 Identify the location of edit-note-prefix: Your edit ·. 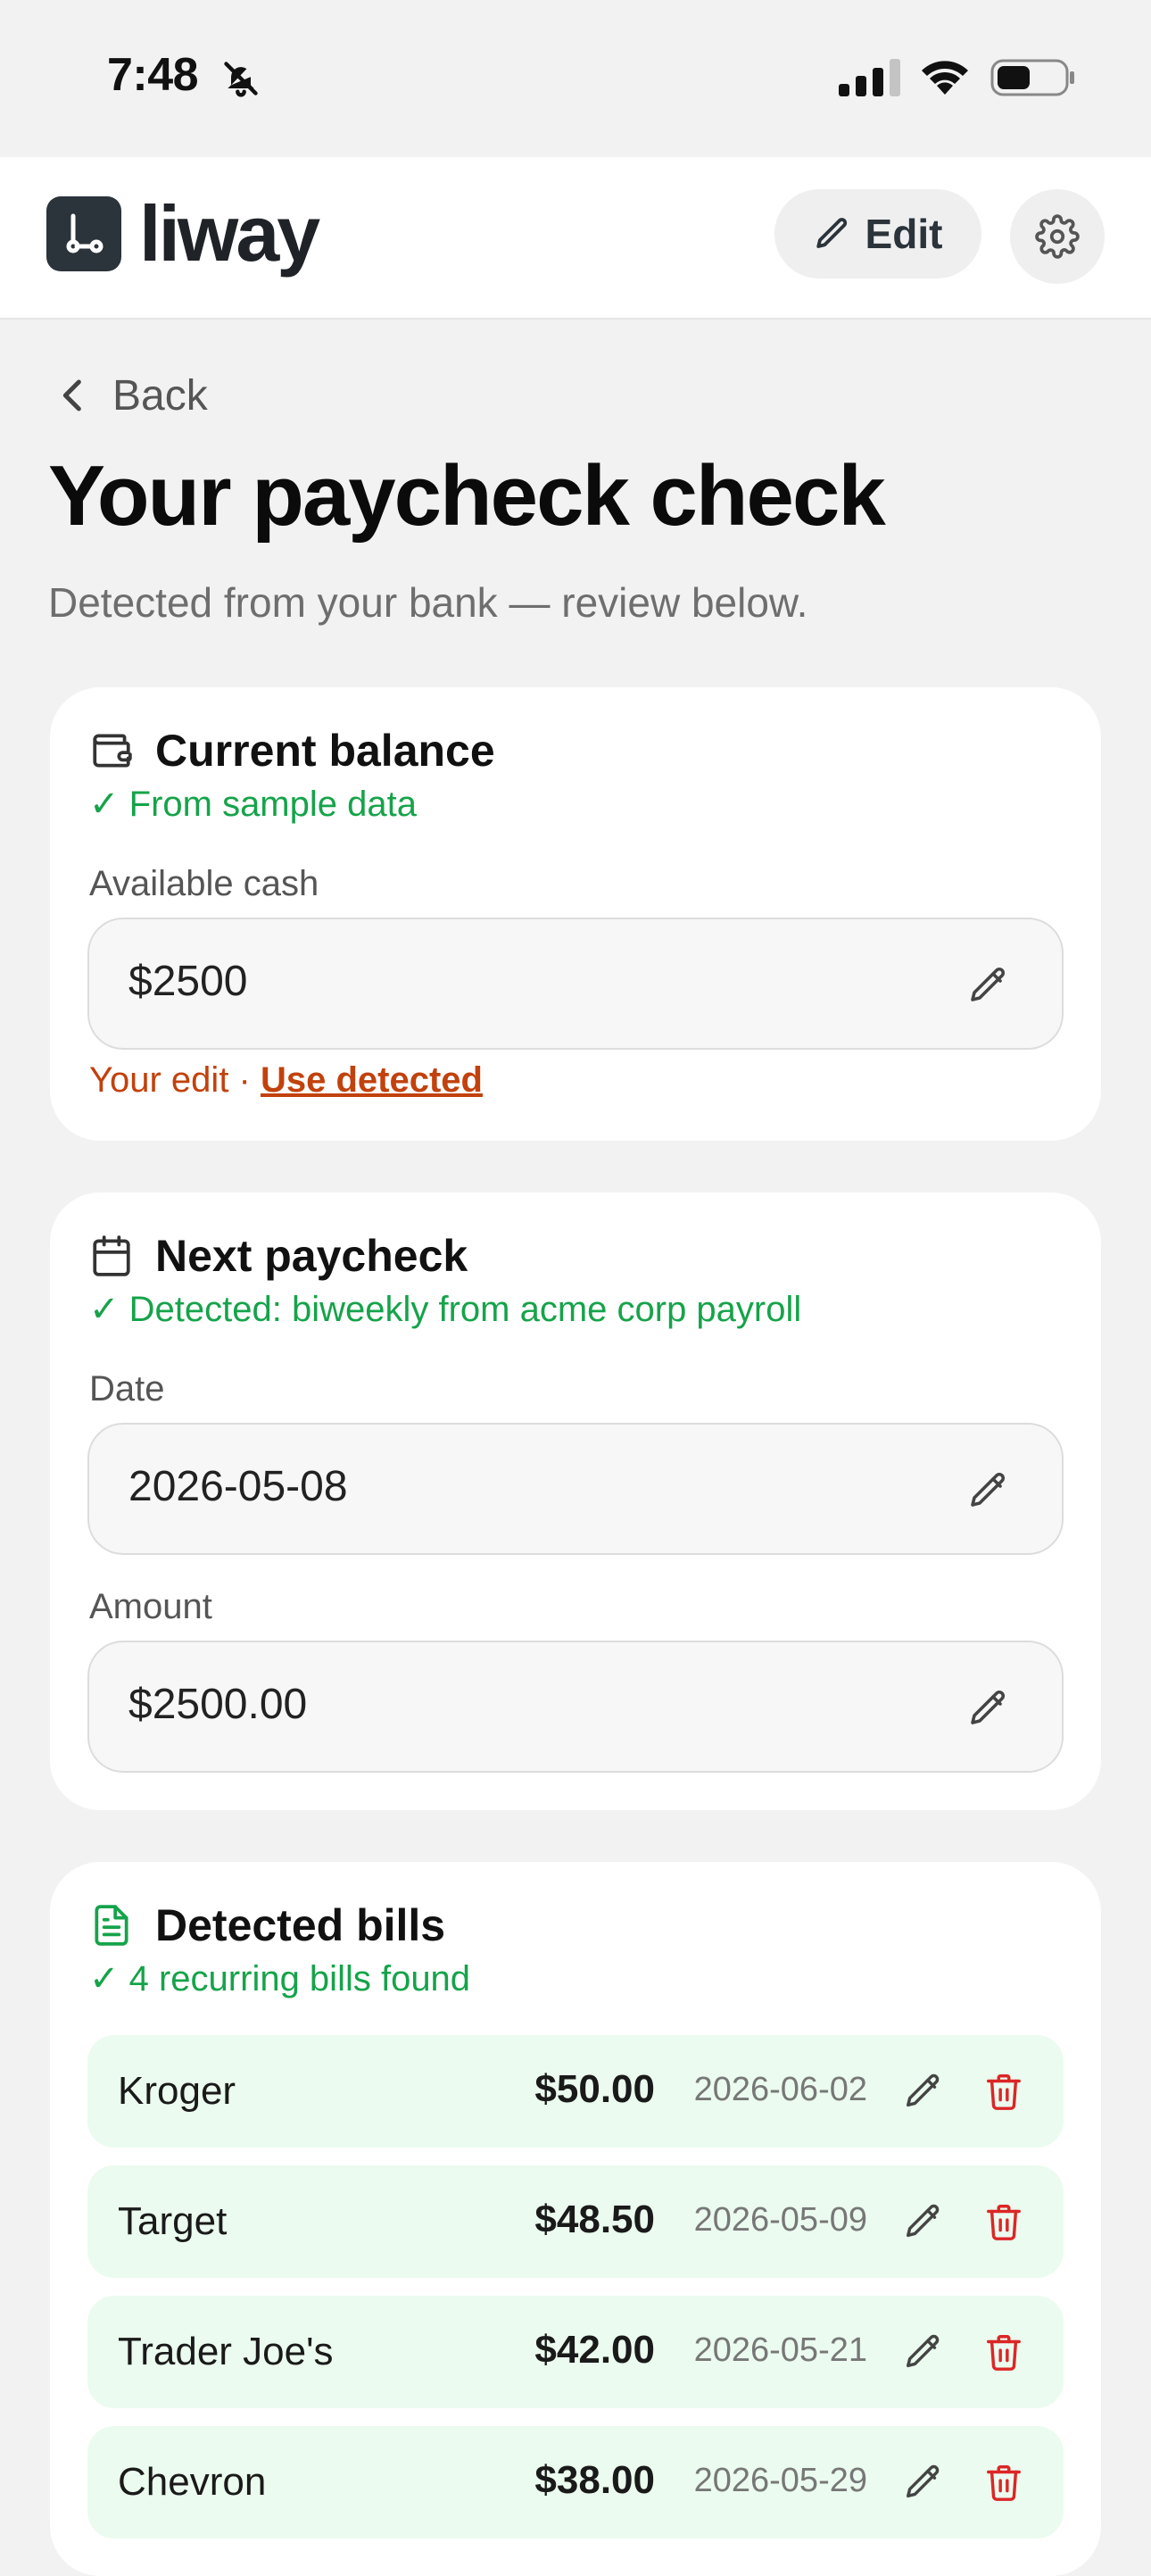
(175, 1080).